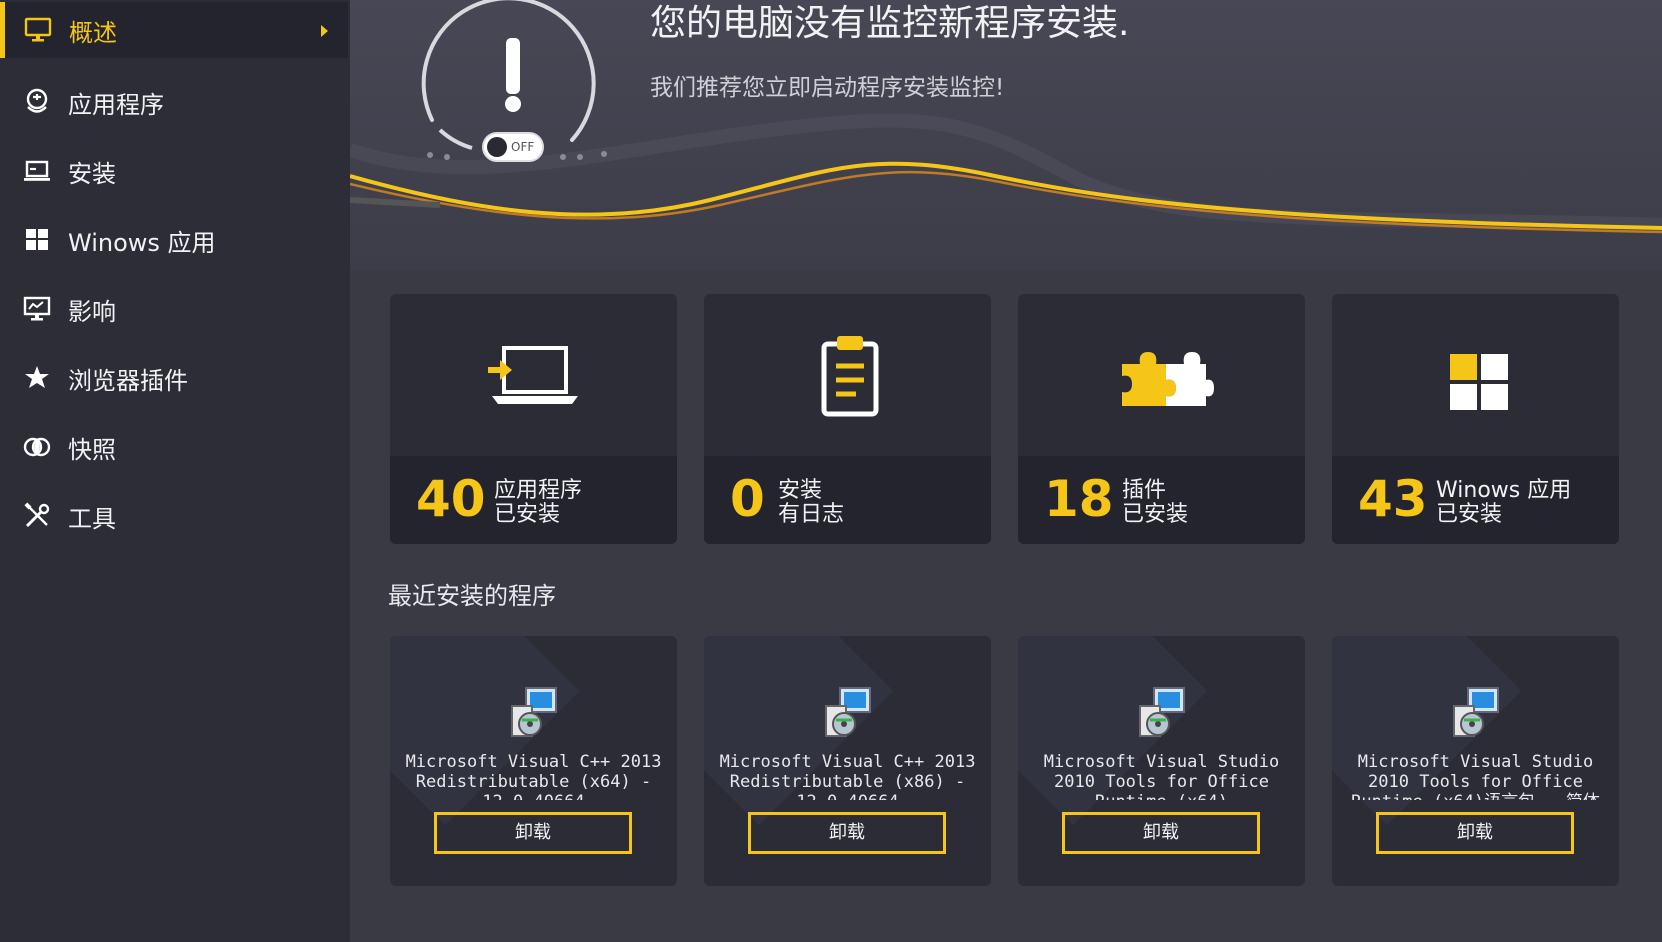 The height and width of the screenshot is (942, 1662). Describe the element at coordinates (1079, 499) in the screenshot. I see `stat-value: 18` at that location.